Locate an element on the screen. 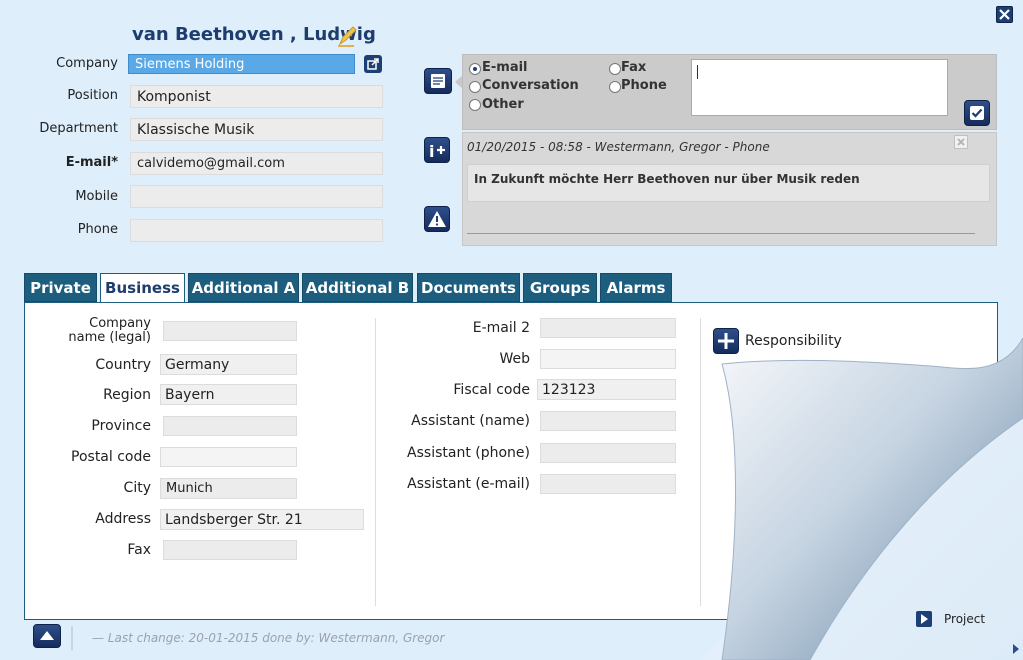 The image size is (1023, 660). tab-additional-a: Additional A is located at coordinates (243, 287).